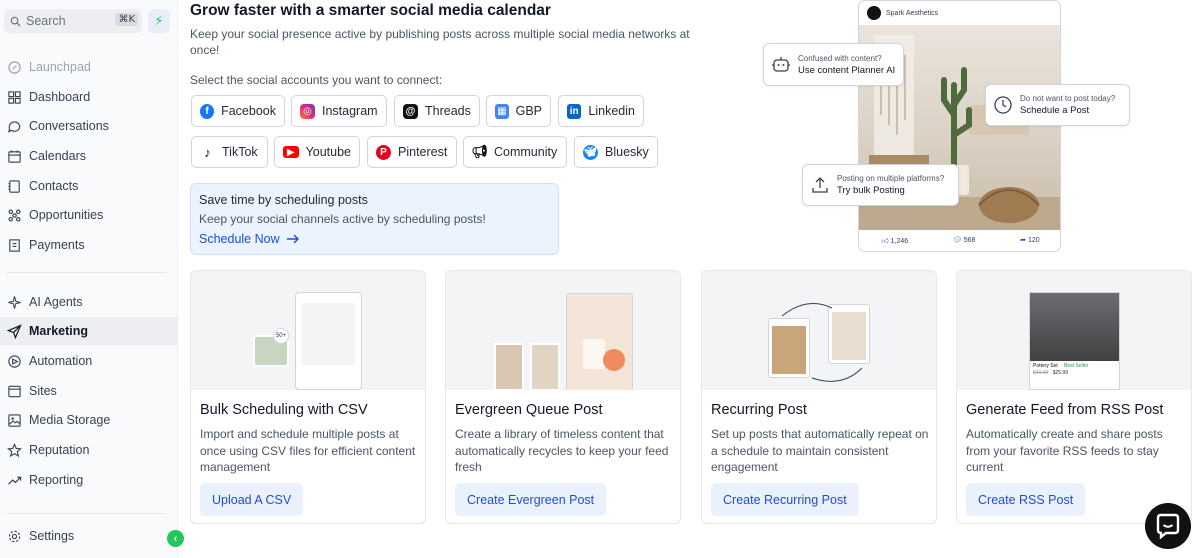 Image resolution: width=1200 pixels, height=558 pixels. I want to click on quick-action-button: ⚡, so click(159, 21).